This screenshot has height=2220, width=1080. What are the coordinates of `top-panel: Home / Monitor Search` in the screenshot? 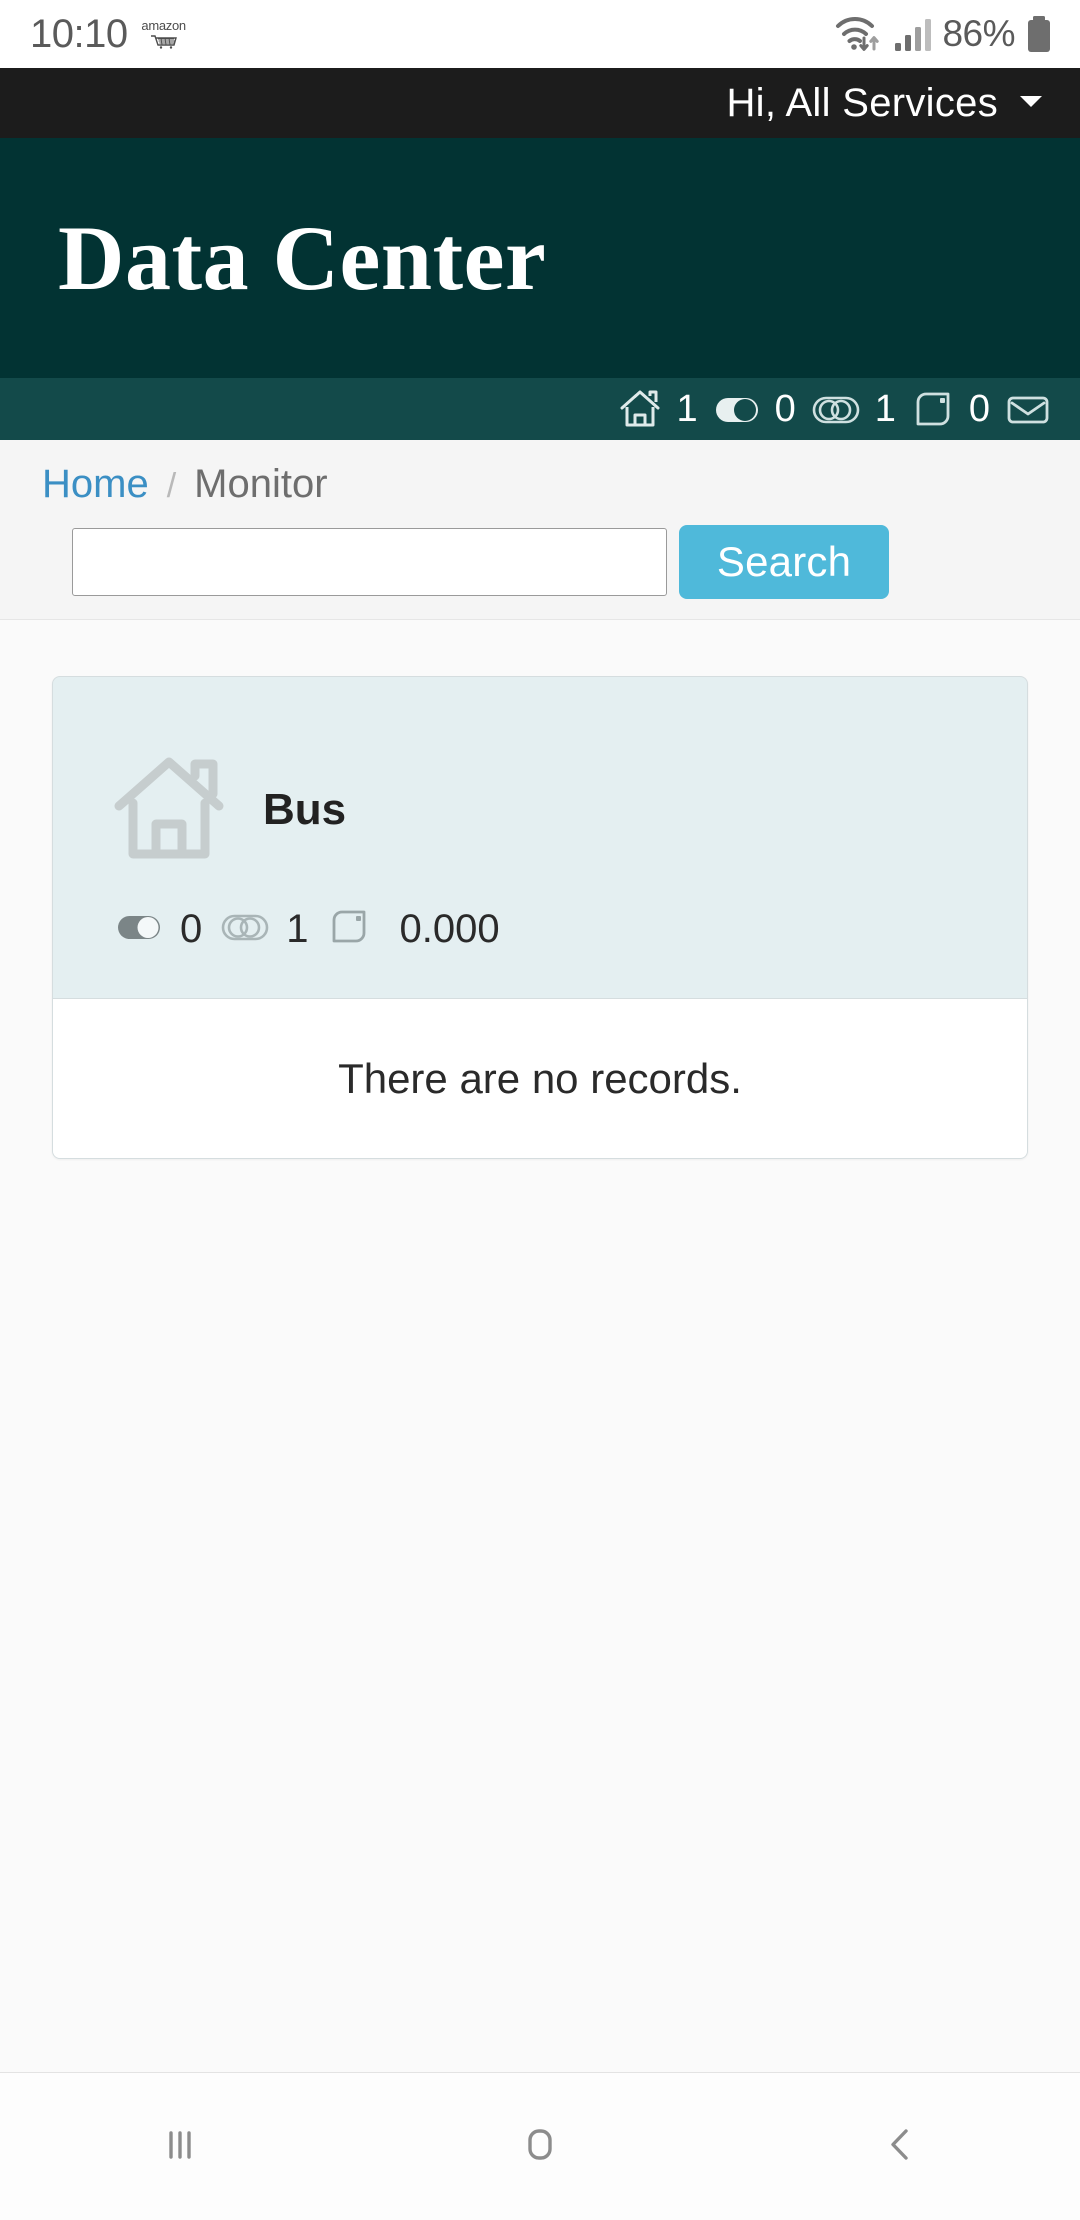 It's located at (540, 530).